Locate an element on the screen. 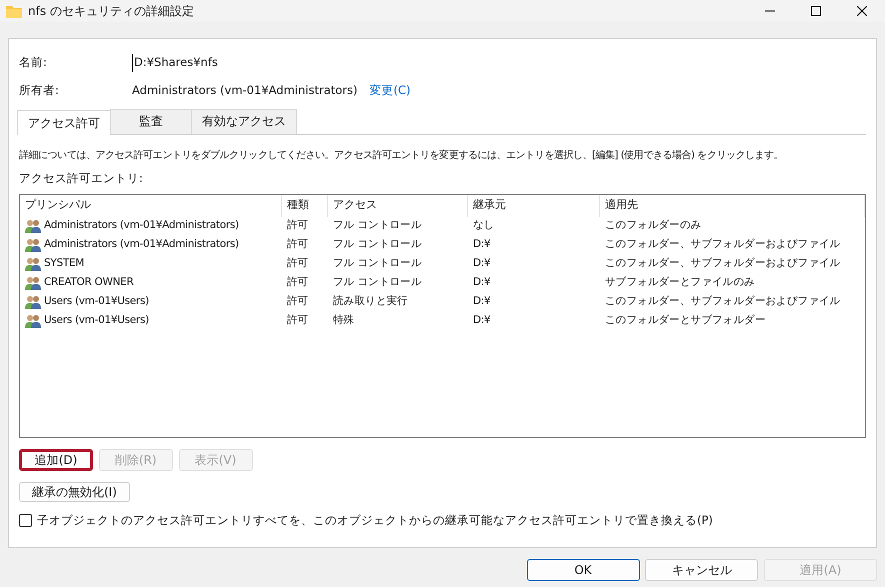 The width and height of the screenshot is (885, 587). table-cell-text: なし is located at coordinates (484, 226).